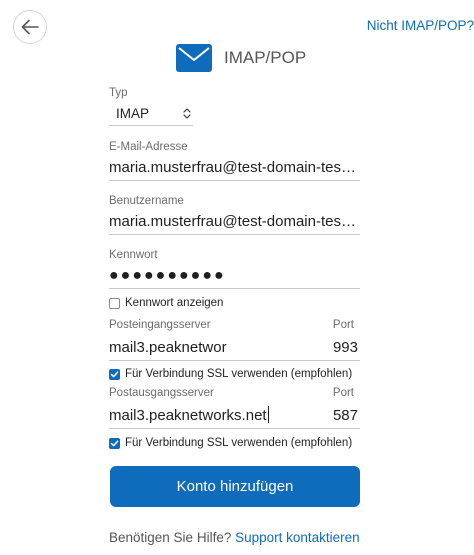 The width and height of the screenshot is (474, 555). Describe the element at coordinates (160, 325) in the screenshot. I see `incoming-server-label: Posteingangsserver` at that location.